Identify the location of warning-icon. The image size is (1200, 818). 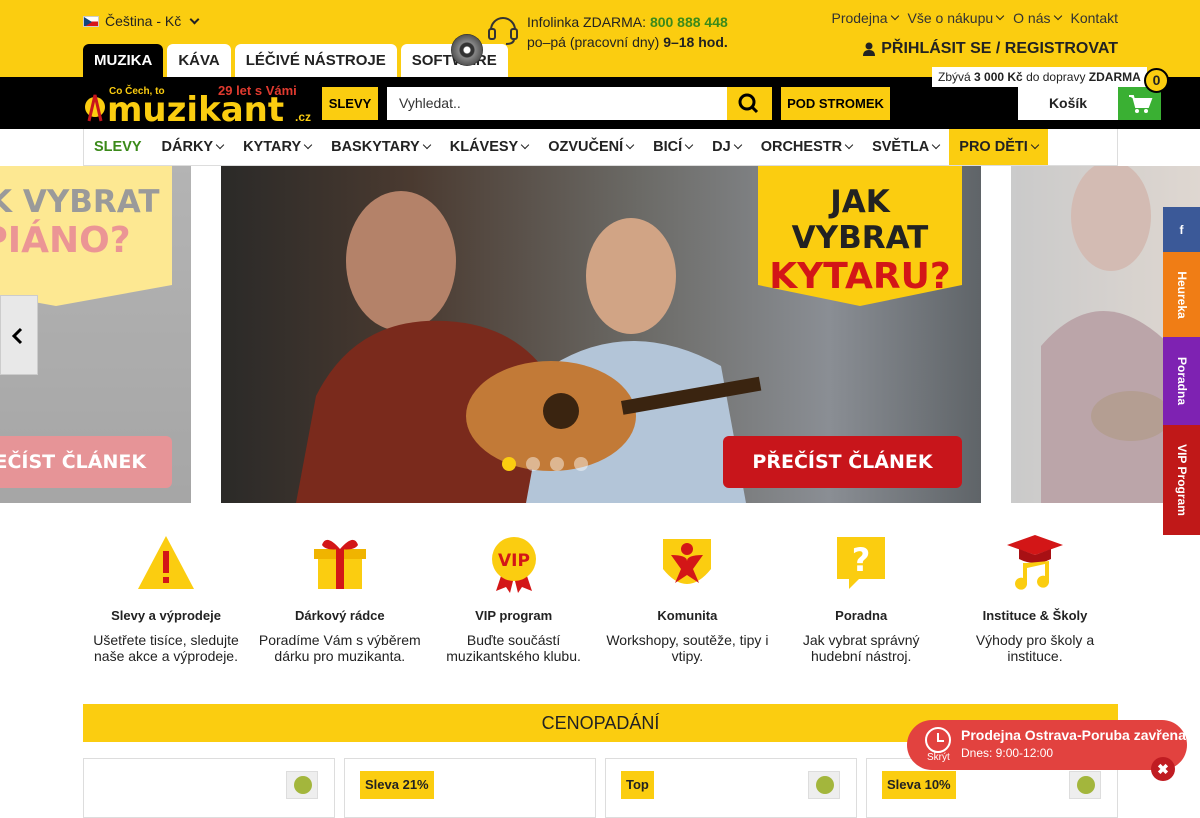
(166, 562).